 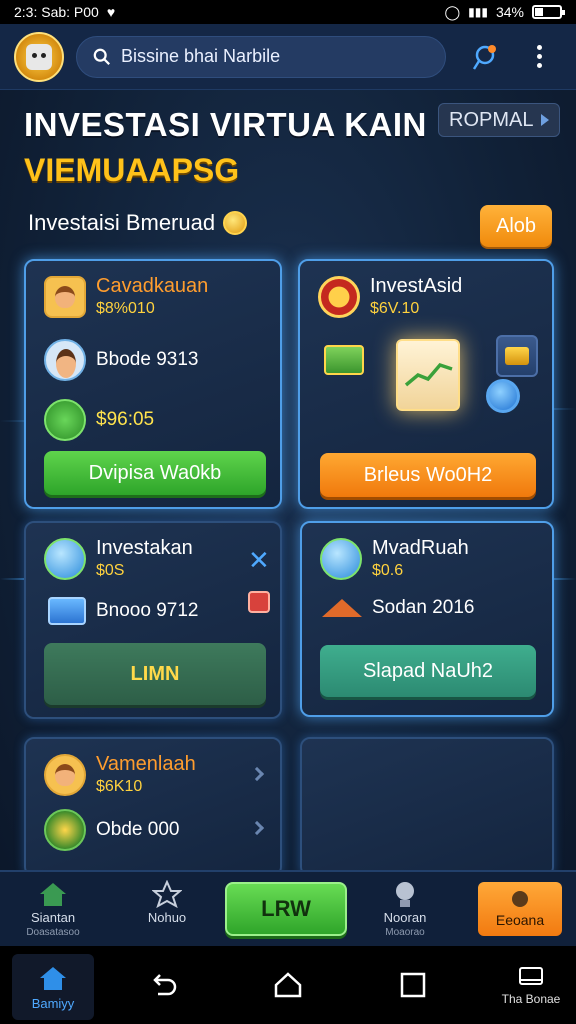 What do you see at coordinates (111, 12) in the screenshot?
I see `notification-icon: ♥` at bounding box center [111, 12].